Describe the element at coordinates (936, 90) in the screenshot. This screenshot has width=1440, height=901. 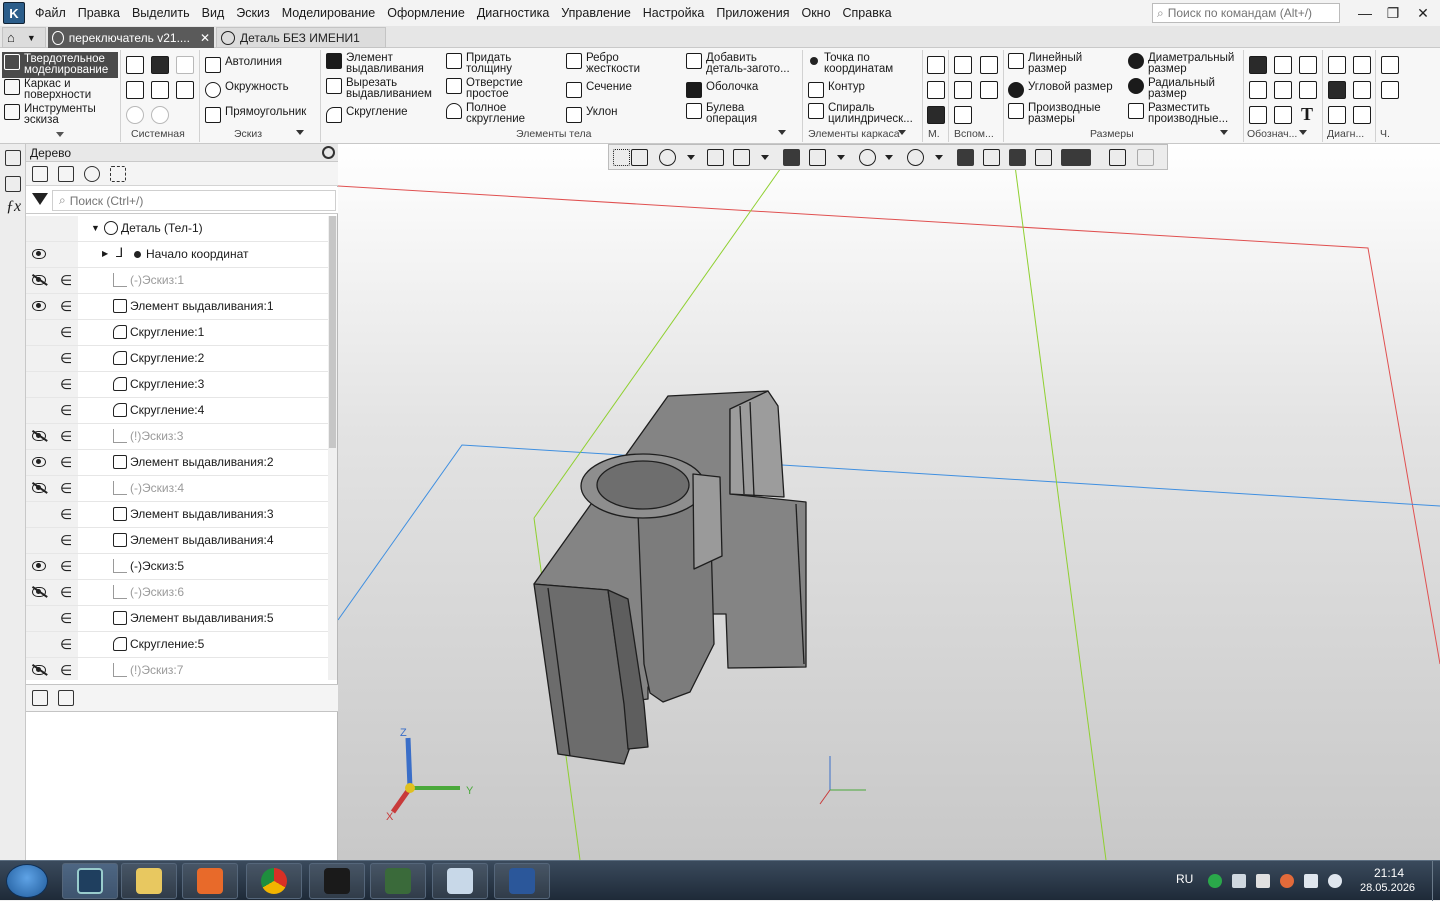
I see `mirror-icon` at that location.